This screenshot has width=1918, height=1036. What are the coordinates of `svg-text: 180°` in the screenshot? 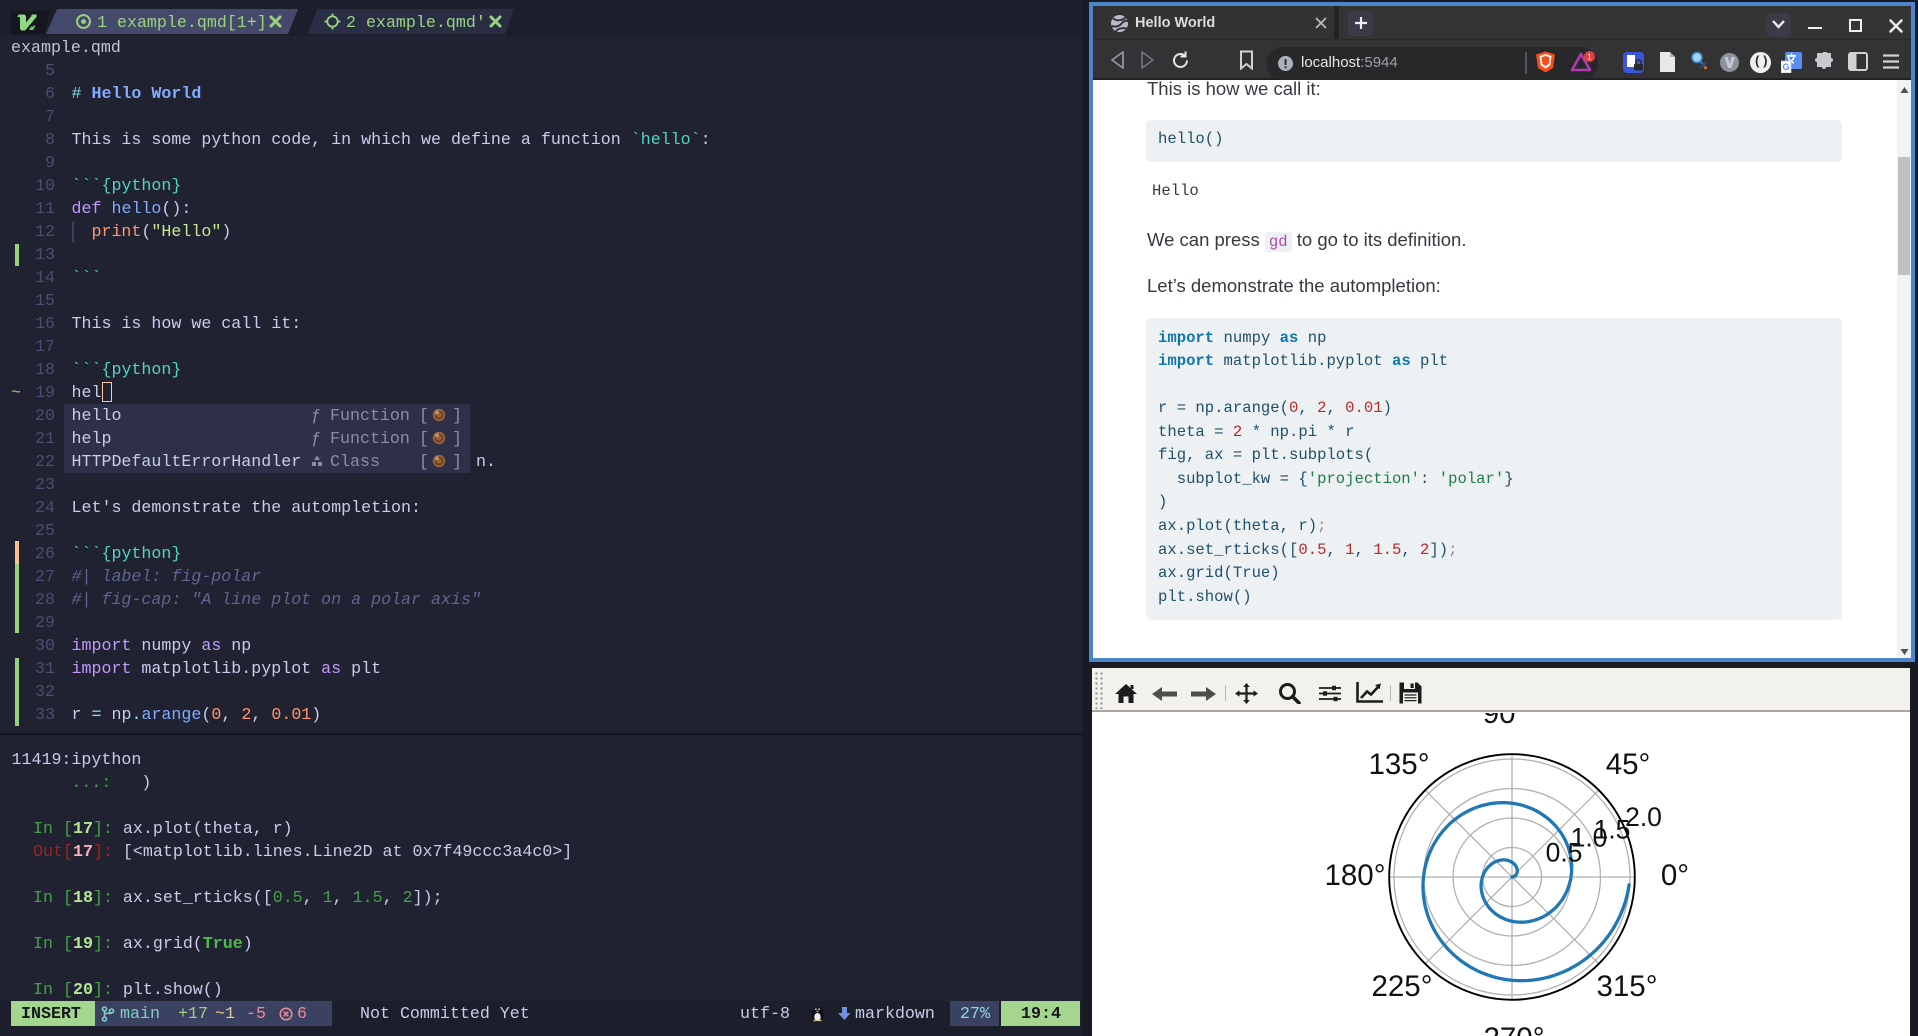 It's located at (1354, 875).